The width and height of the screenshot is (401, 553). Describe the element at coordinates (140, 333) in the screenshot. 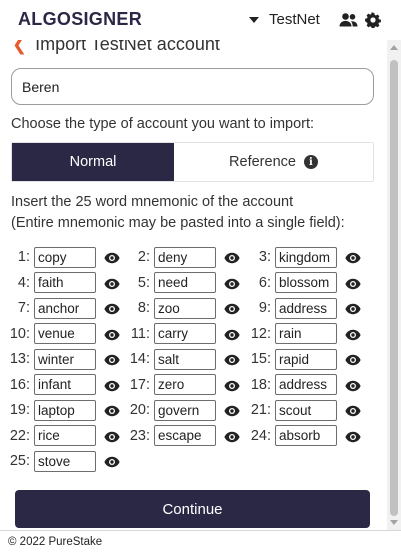

I see `mnemonic-word-number: 11:` at that location.